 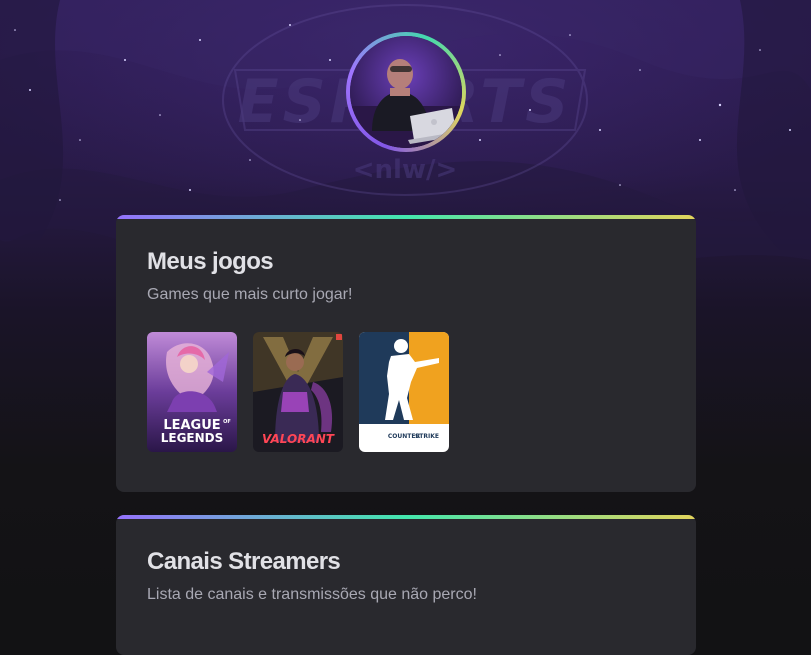 What do you see at coordinates (298, 439) in the screenshot?
I see `game-title: VALORANT` at bounding box center [298, 439].